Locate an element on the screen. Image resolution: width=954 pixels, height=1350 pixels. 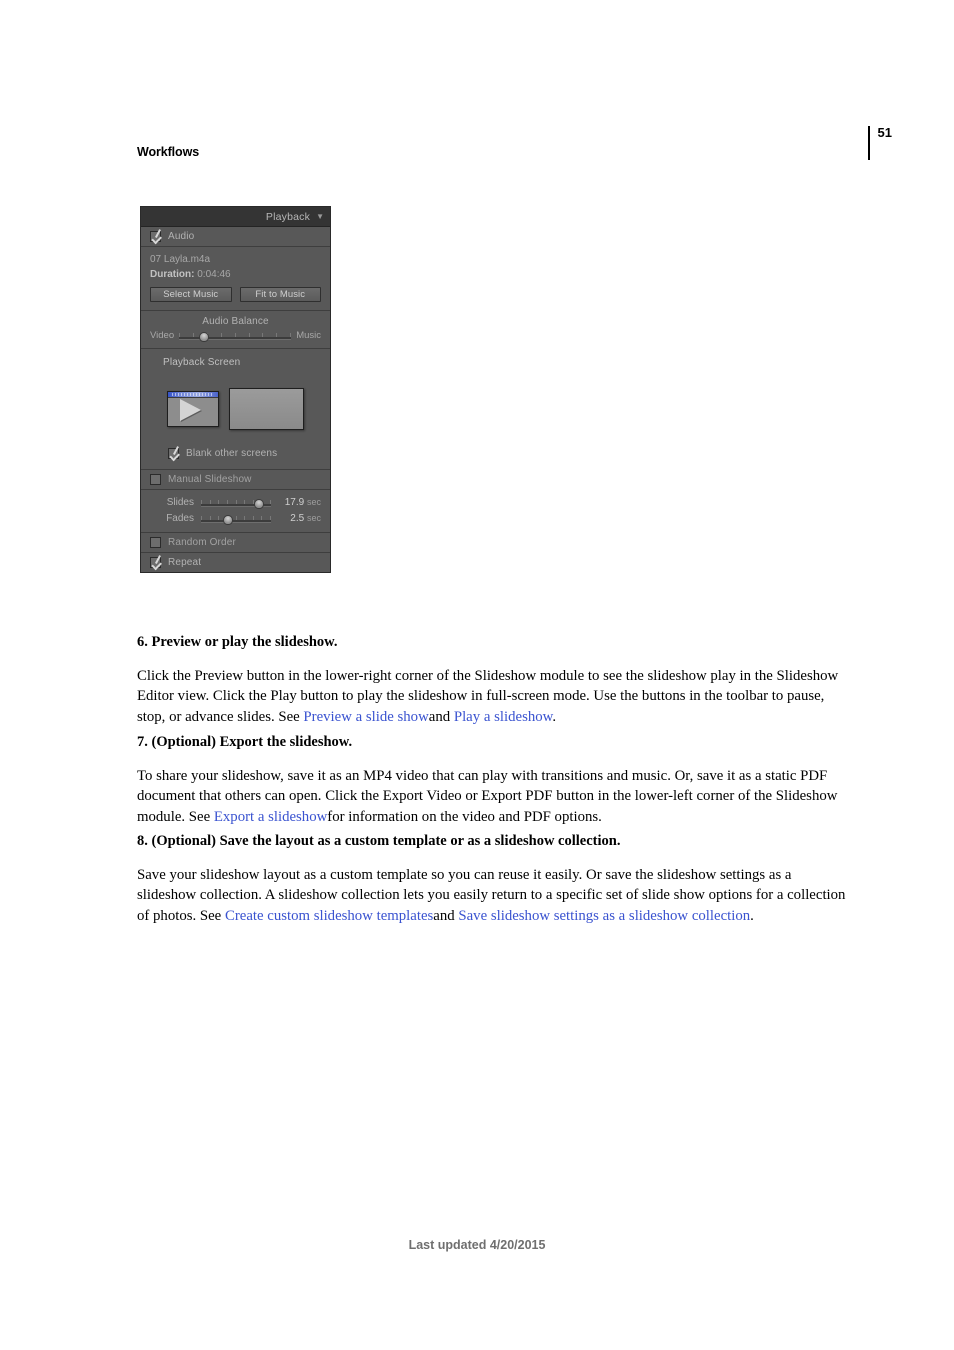
fades-slider is located at coordinates (236, 519).